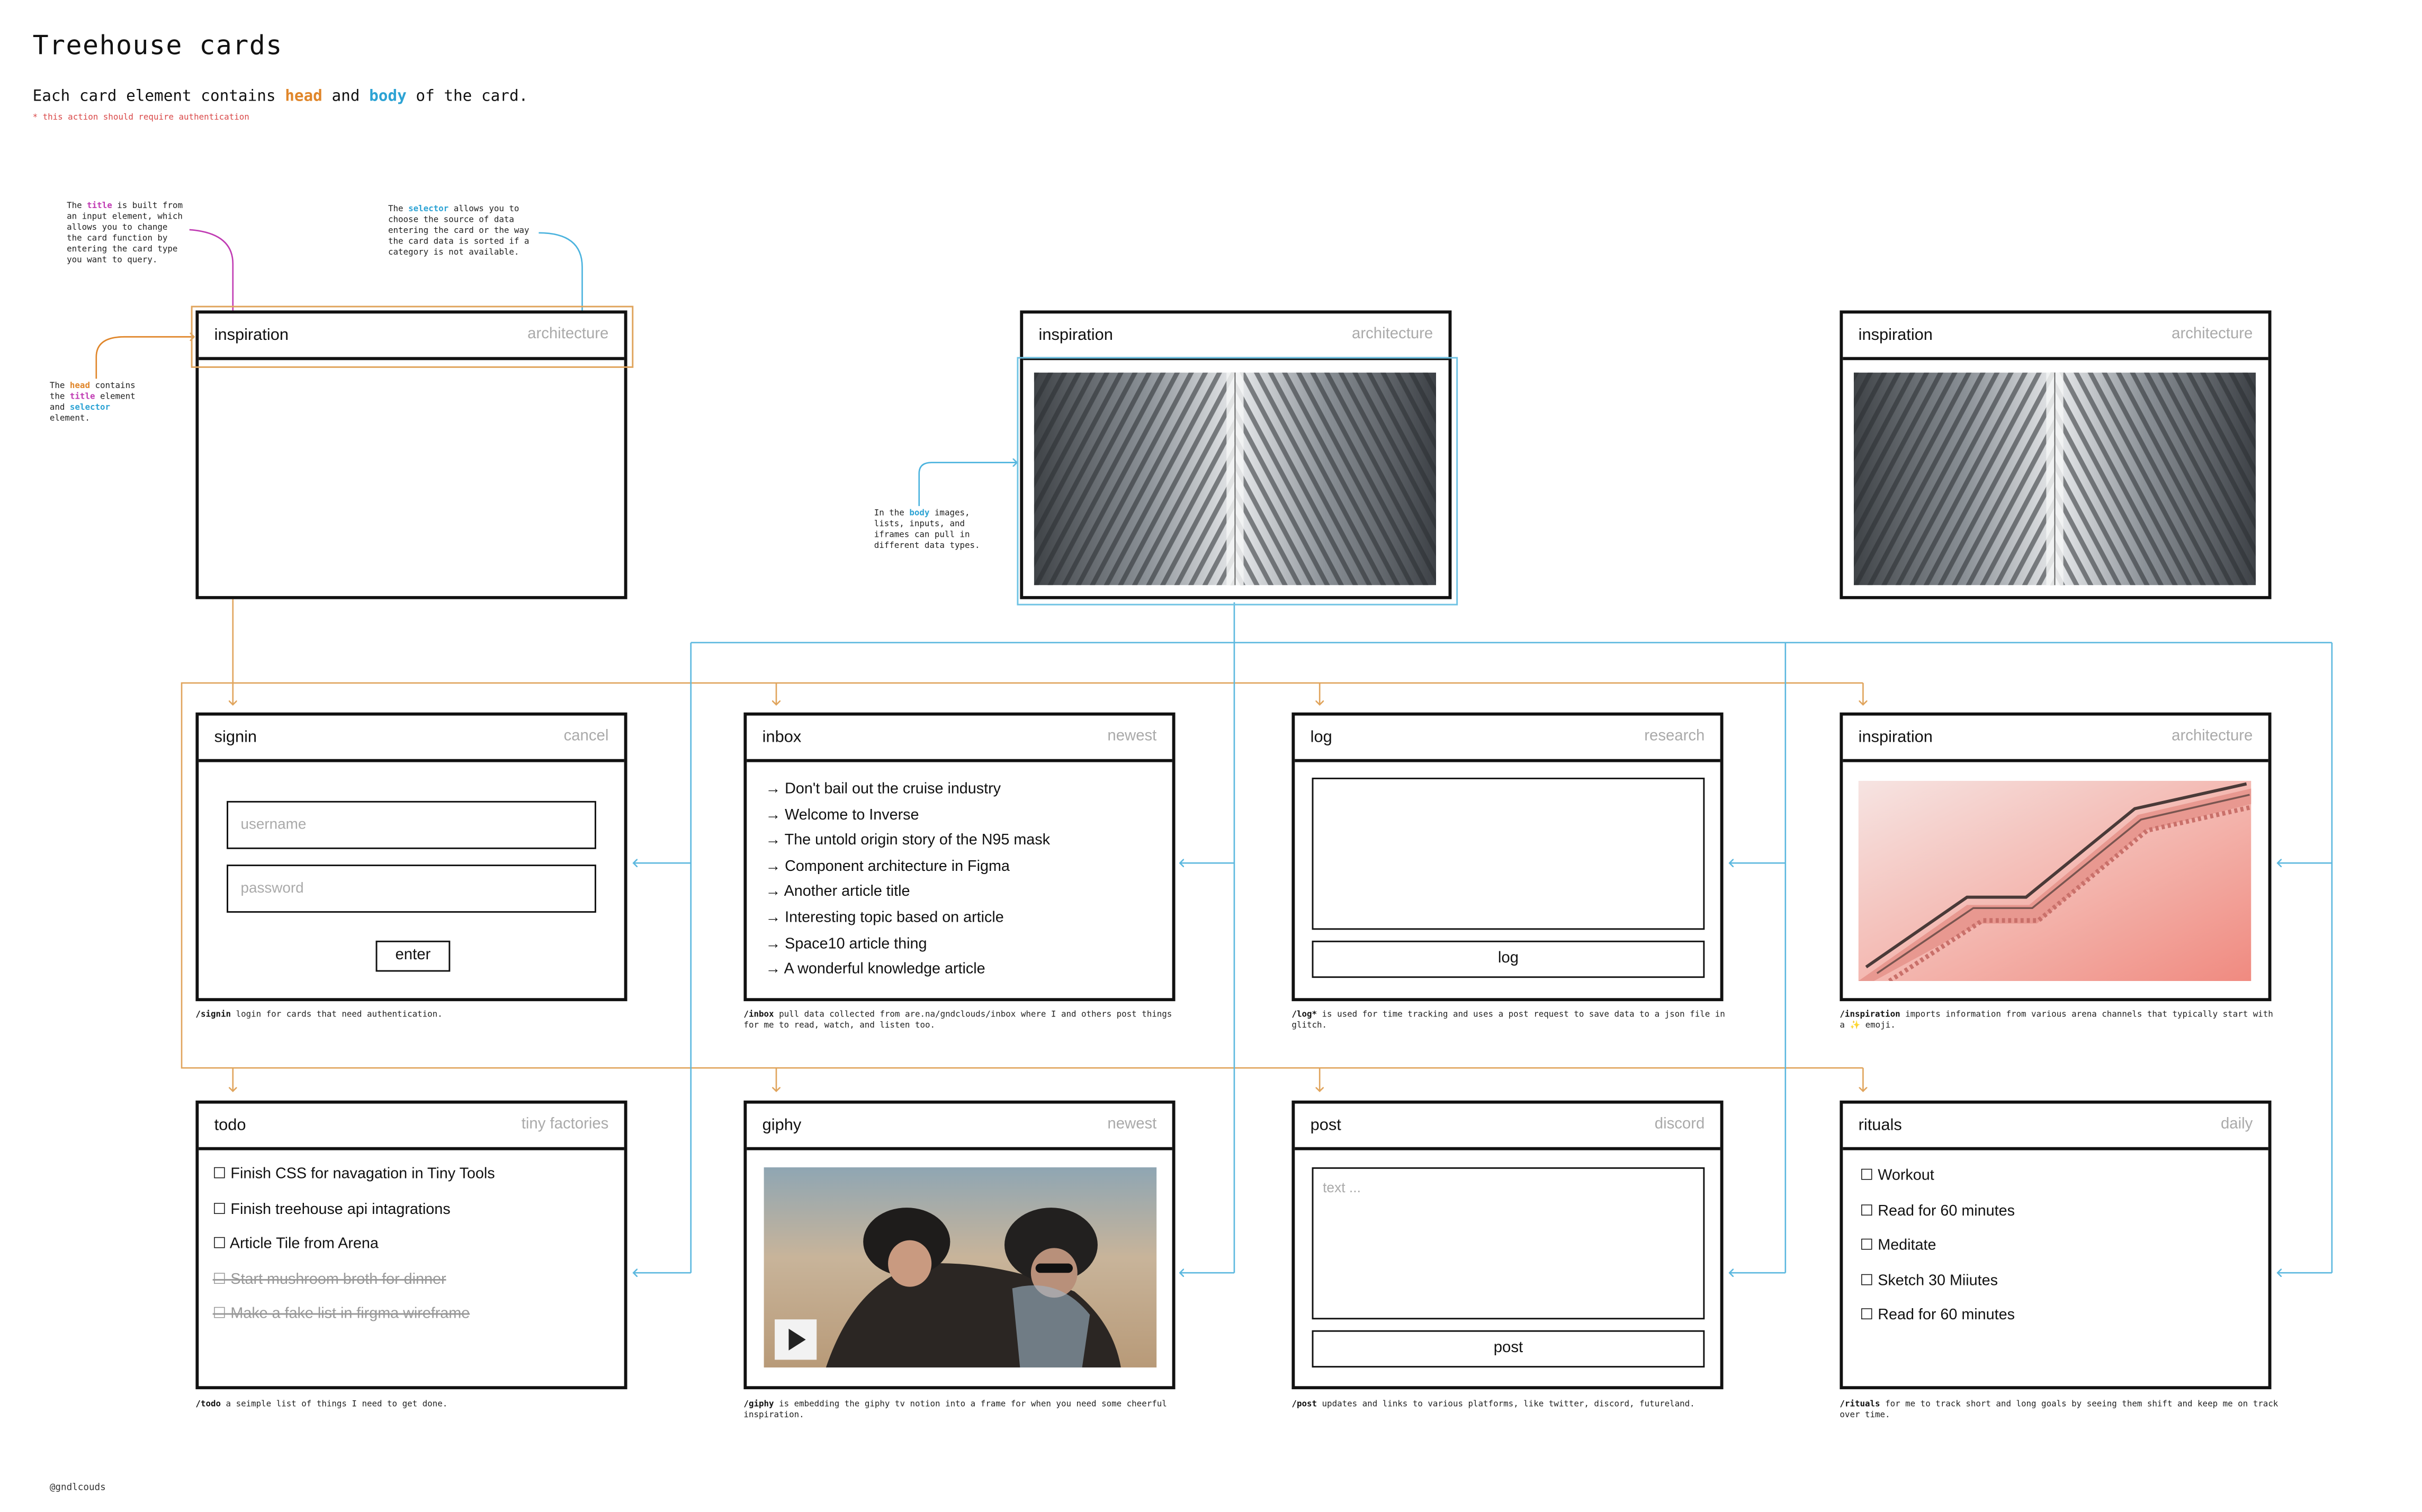  What do you see at coordinates (1507, 739) in the screenshot?
I see `card-head: log research` at bounding box center [1507, 739].